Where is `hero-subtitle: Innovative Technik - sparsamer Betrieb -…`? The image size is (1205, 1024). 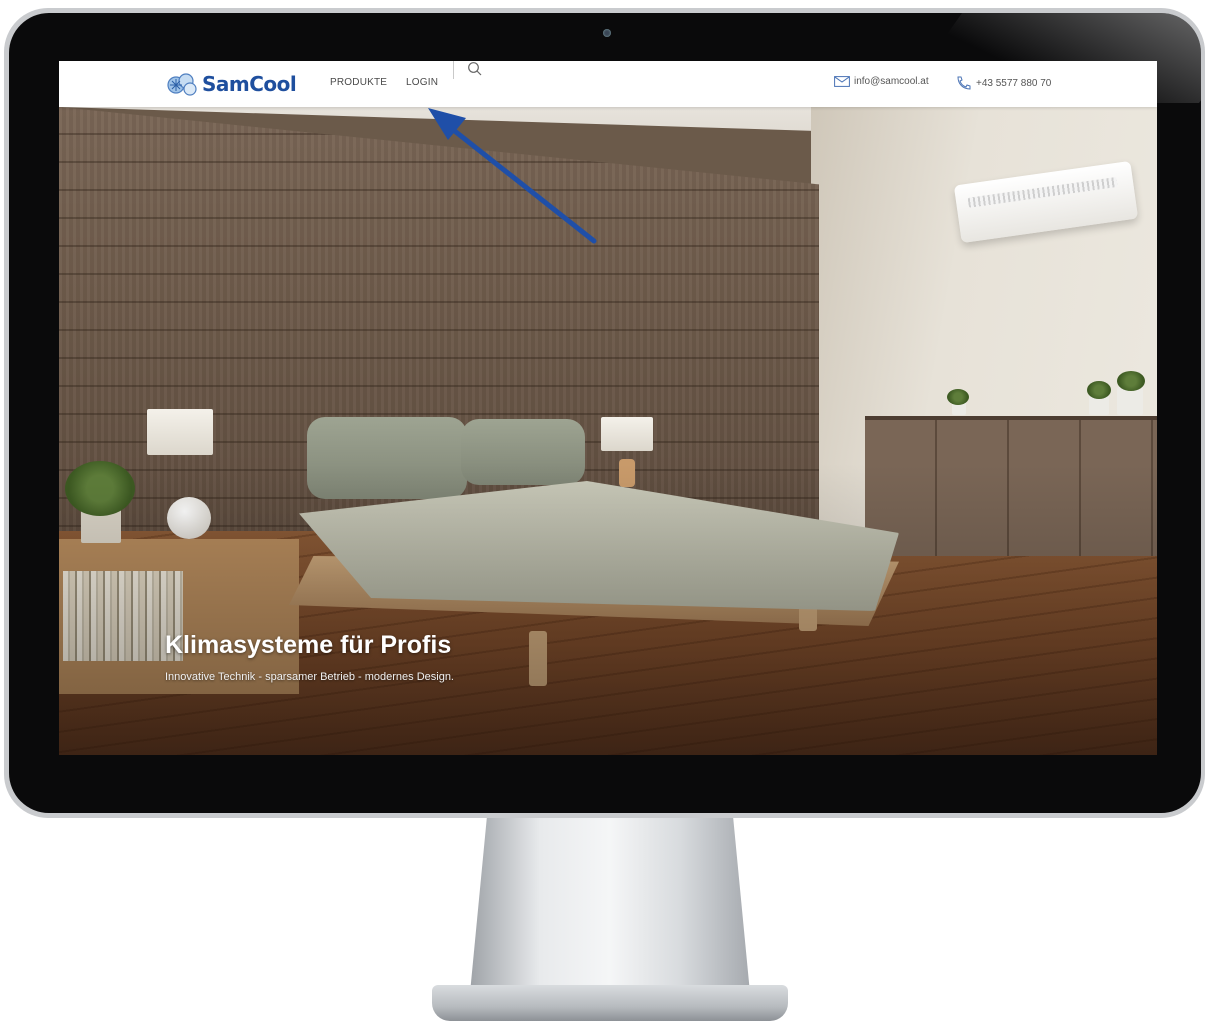
hero-subtitle: Innovative Technik - sparsamer Betrieb -… is located at coordinates (309, 677).